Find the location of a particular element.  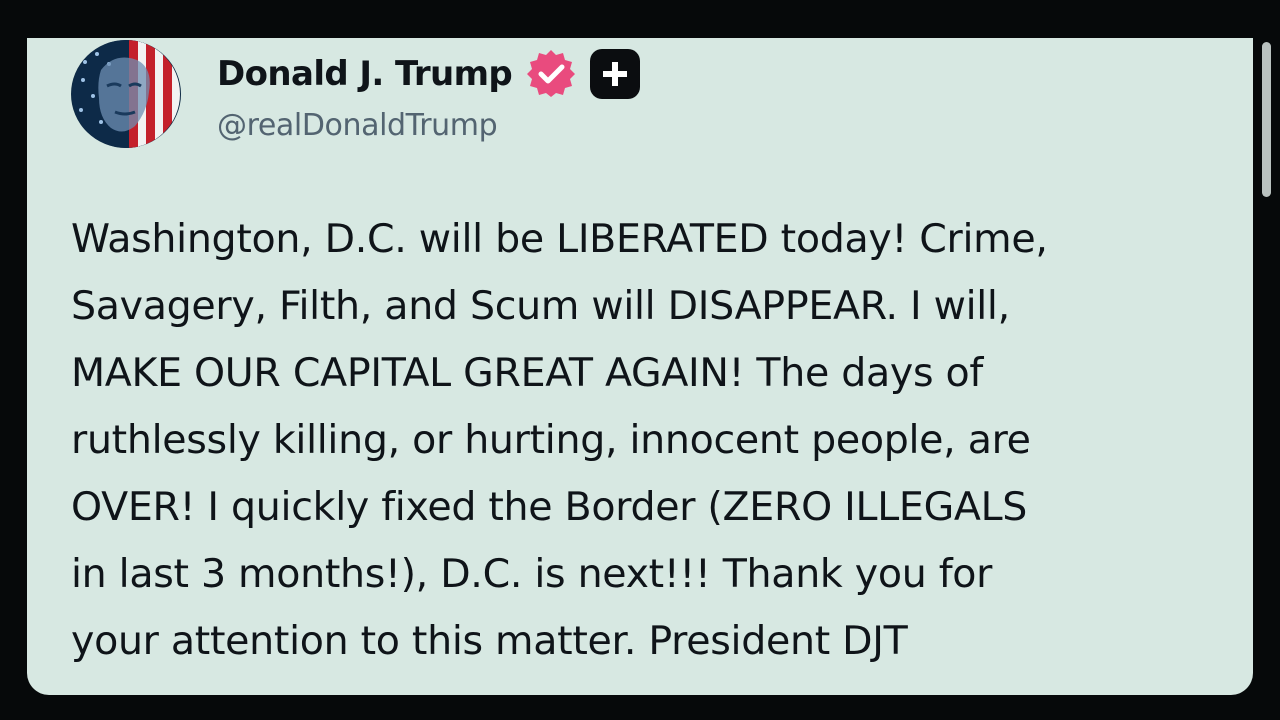

flag-portrait-avatar-icon is located at coordinates (126, 94).